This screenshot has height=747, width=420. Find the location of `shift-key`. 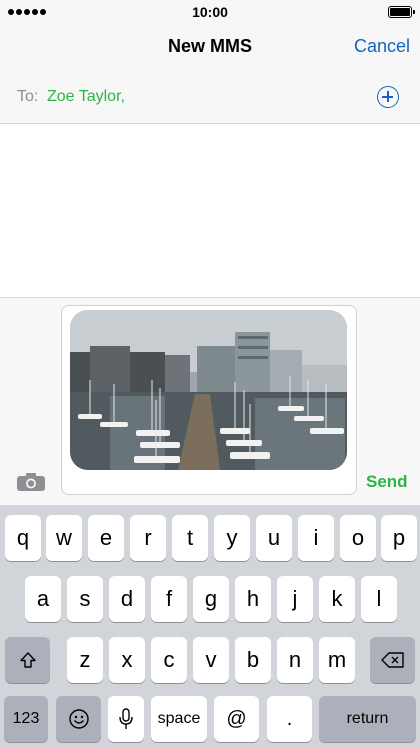

shift-key is located at coordinates (27, 660).